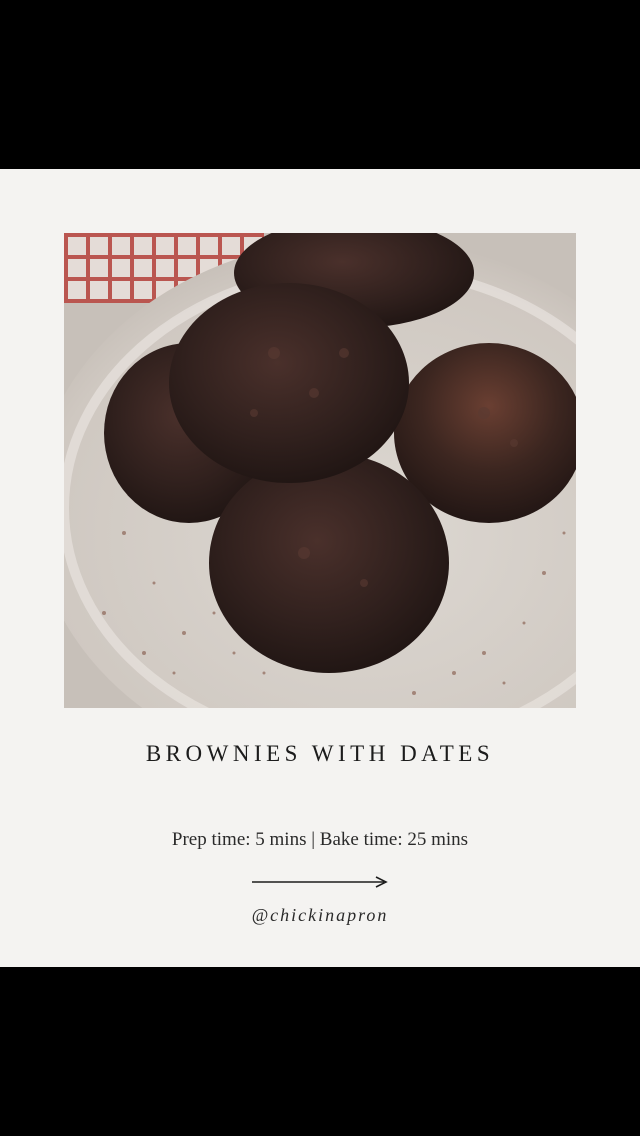 Image resolution: width=640 pixels, height=1136 pixels. Describe the element at coordinates (320, 1051) in the screenshot. I see `letterbox-bottom` at that location.